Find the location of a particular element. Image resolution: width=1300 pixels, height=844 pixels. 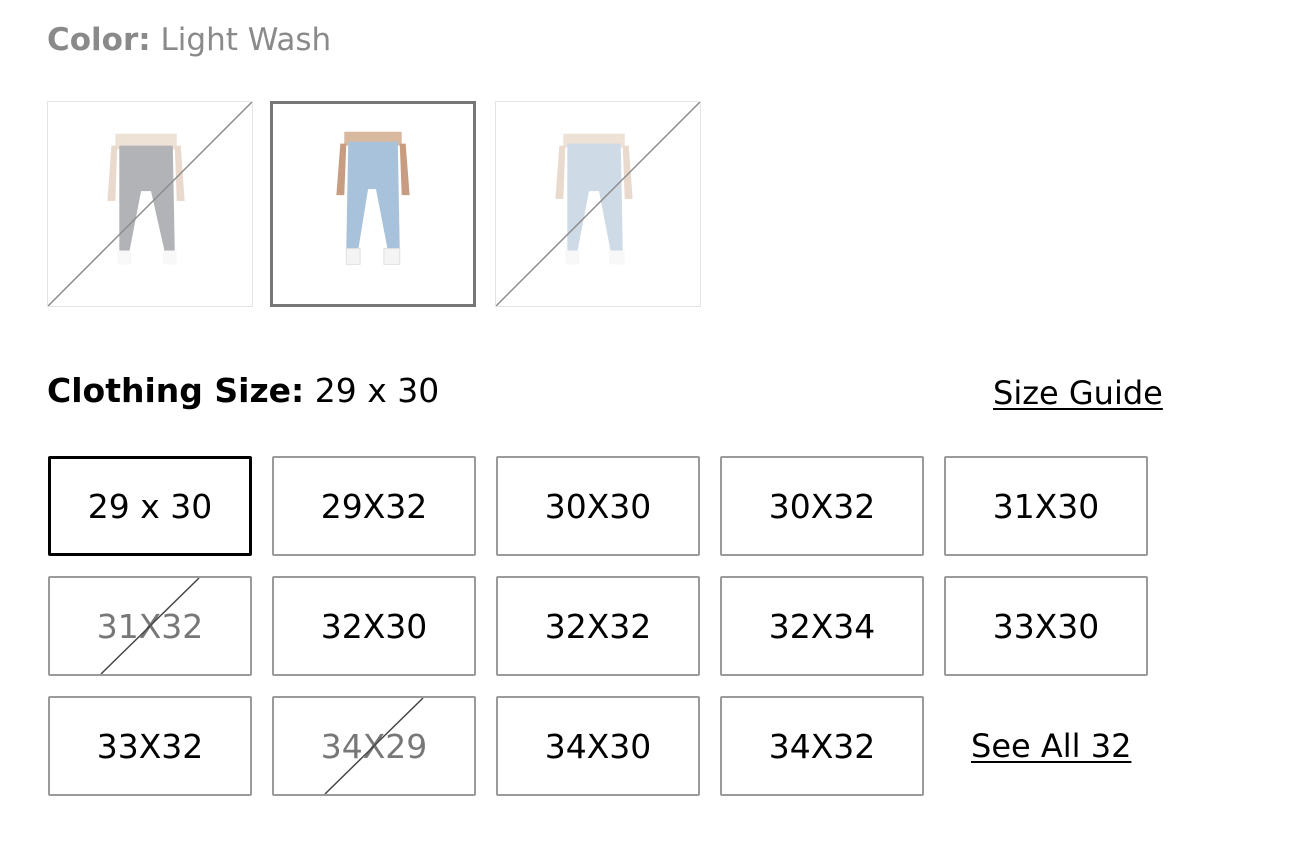

color-heading: Color: Light Wash is located at coordinates (189, 40).